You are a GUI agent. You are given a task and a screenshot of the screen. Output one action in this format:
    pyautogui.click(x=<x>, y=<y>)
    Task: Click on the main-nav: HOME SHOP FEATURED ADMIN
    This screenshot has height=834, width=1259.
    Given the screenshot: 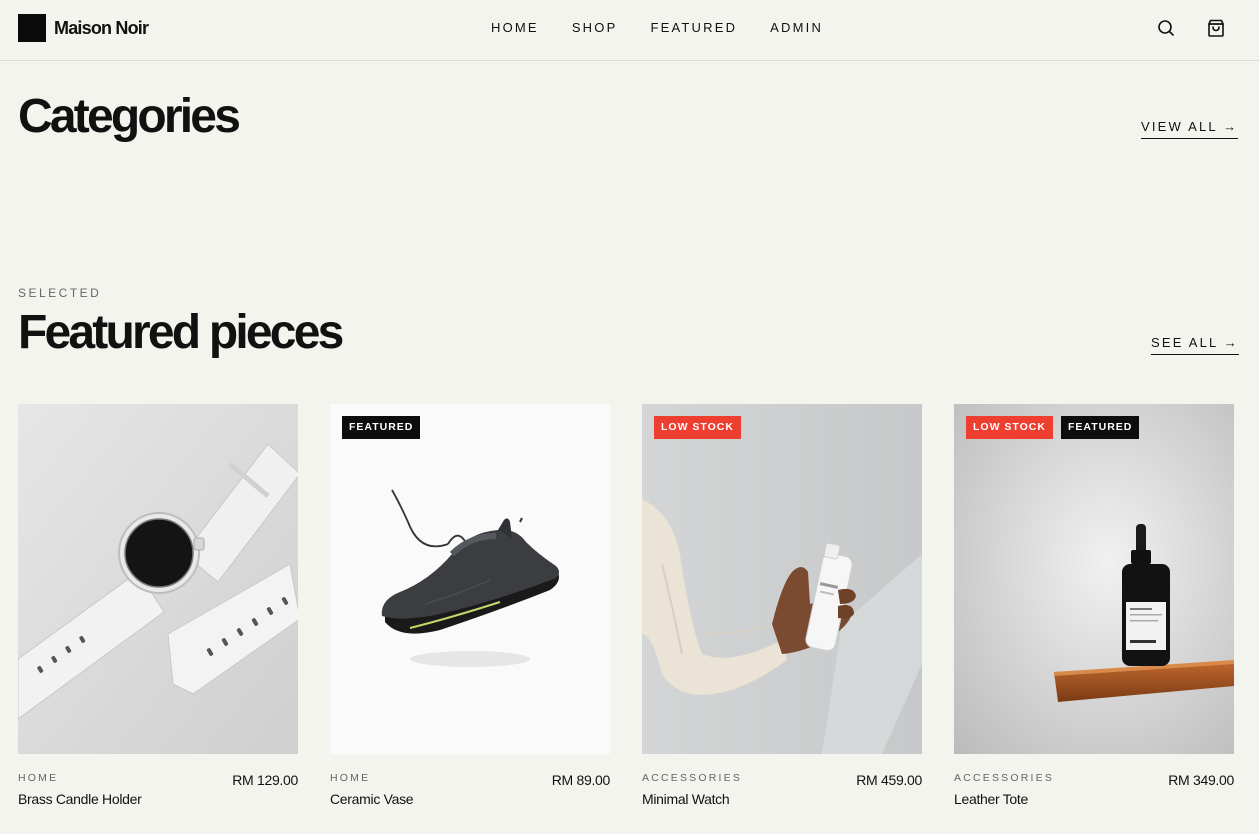 What is the action you would take?
    pyautogui.click(x=673, y=27)
    